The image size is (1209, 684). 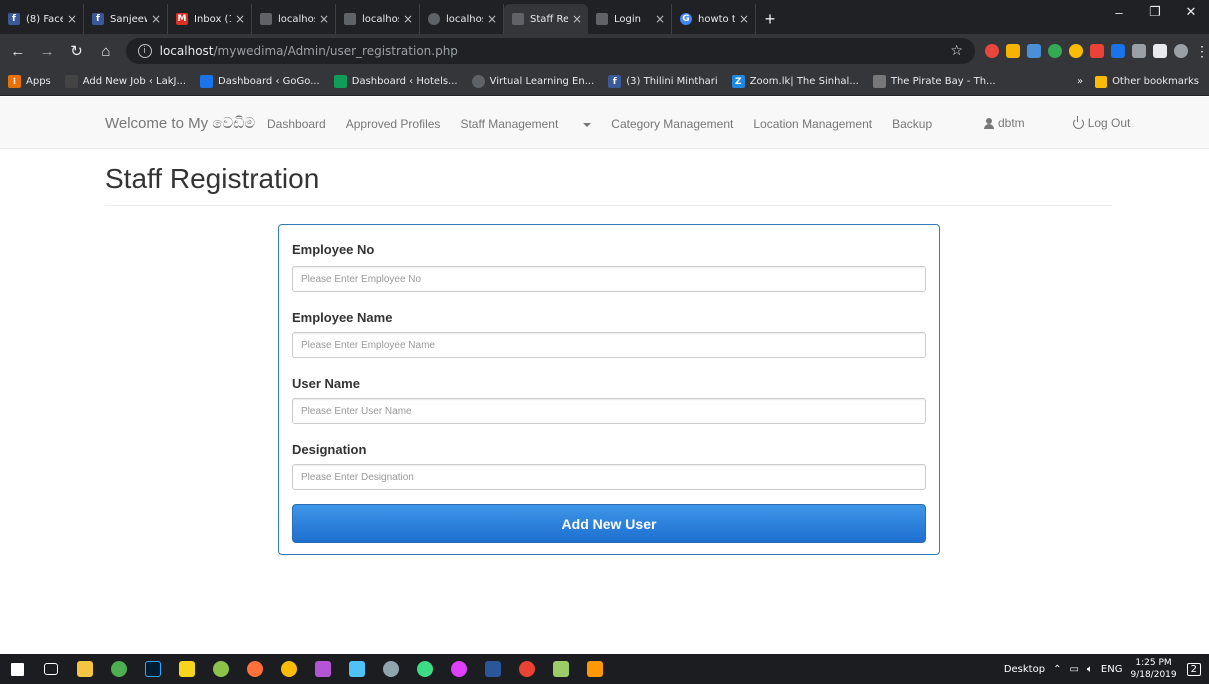 What do you see at coordinates (85, 669) in the screenshot?
I see `file-explorer-icon` at bounding box center [85, 669].